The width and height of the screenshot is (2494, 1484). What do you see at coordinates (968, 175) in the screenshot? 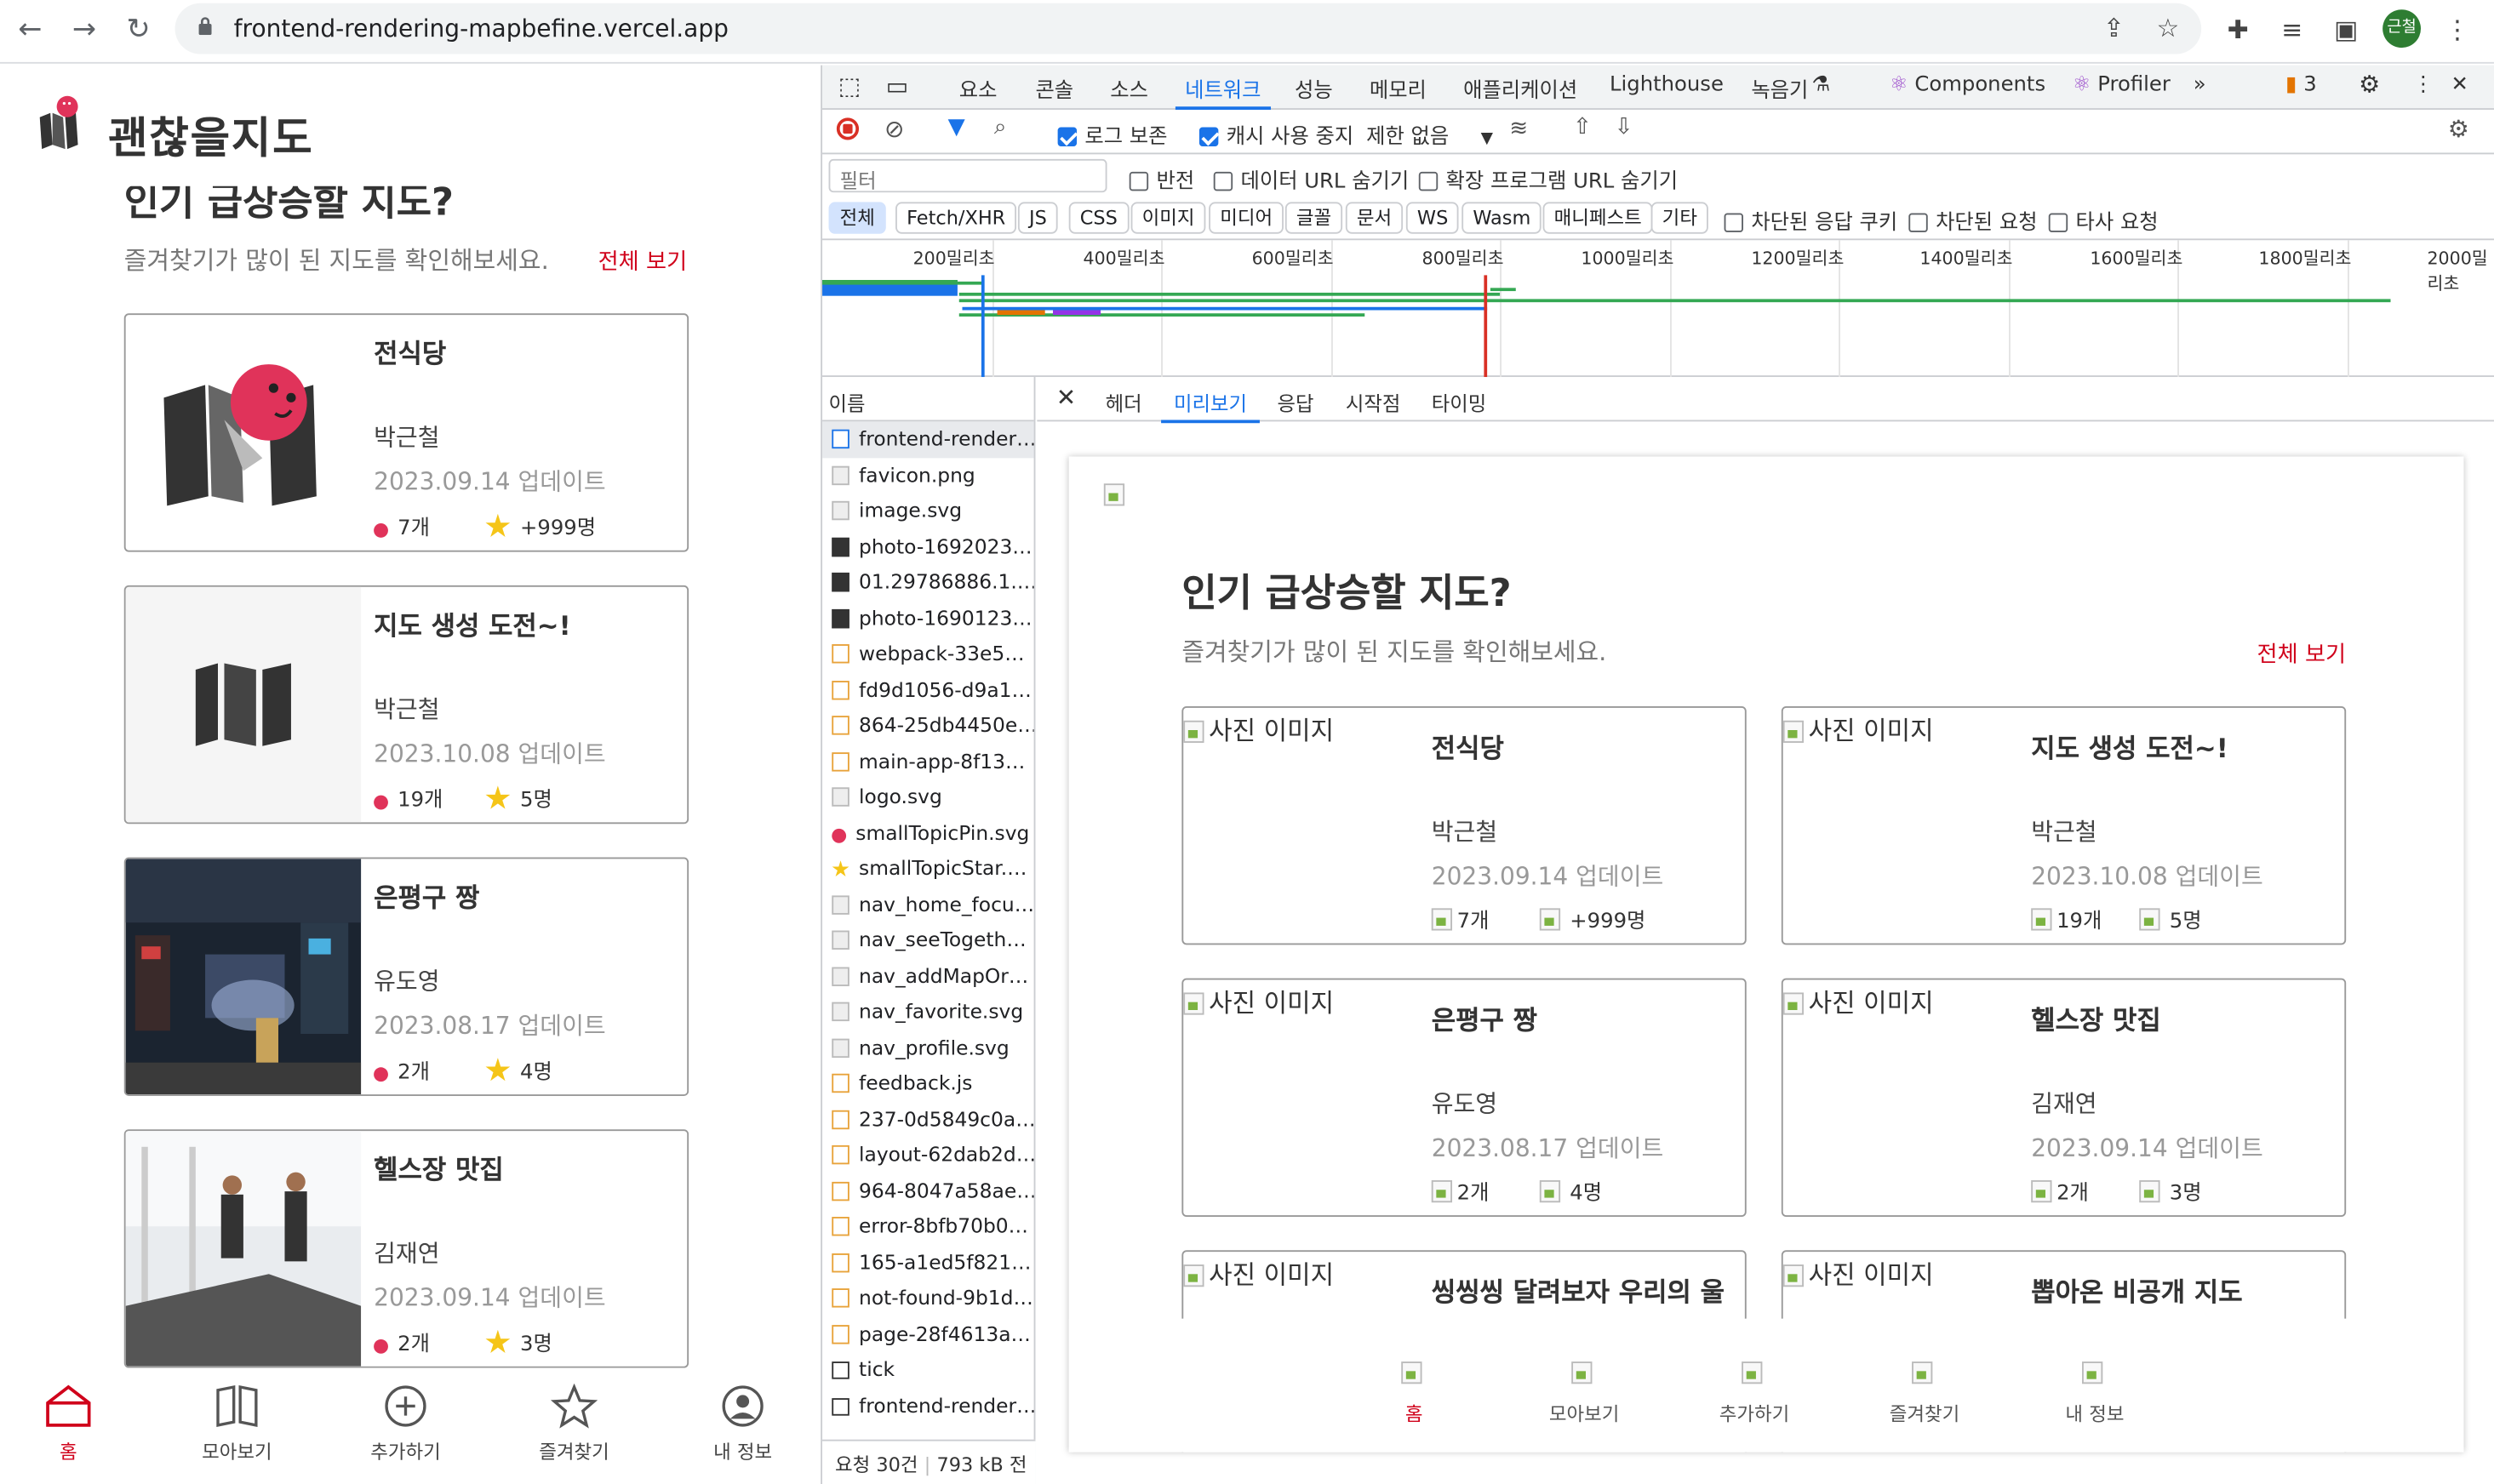
I see `filter-input: 필터` at bounding box center [968, 175].